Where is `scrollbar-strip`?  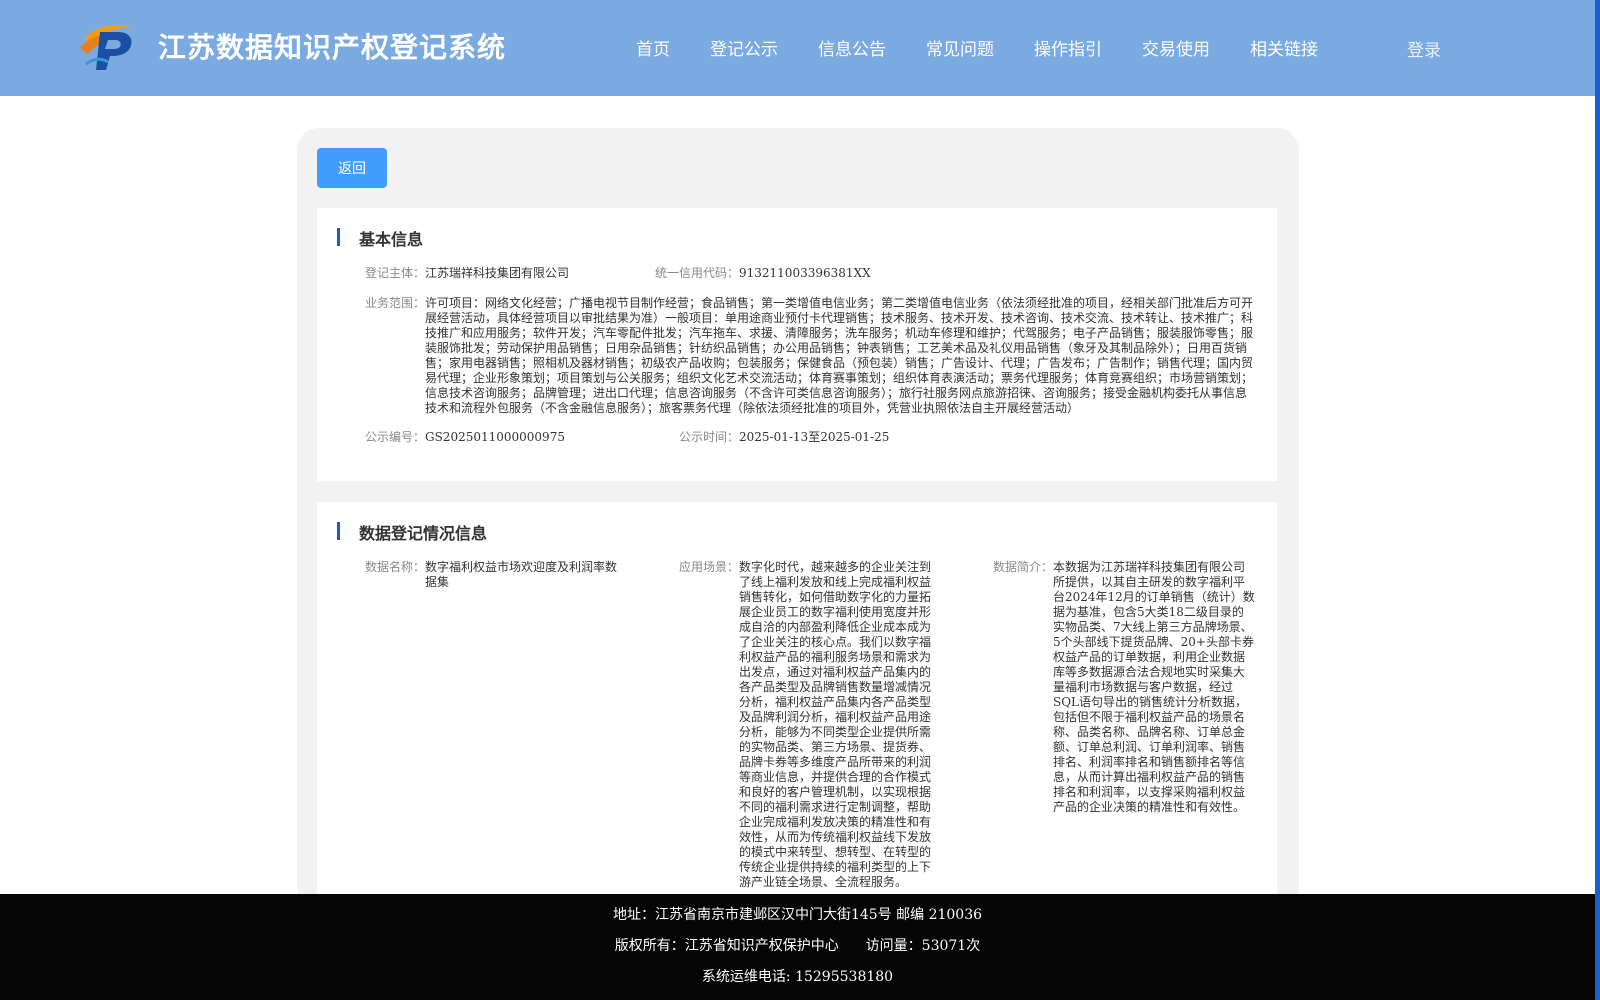 scrollbar-strip is located at coordinates (1597, 500).